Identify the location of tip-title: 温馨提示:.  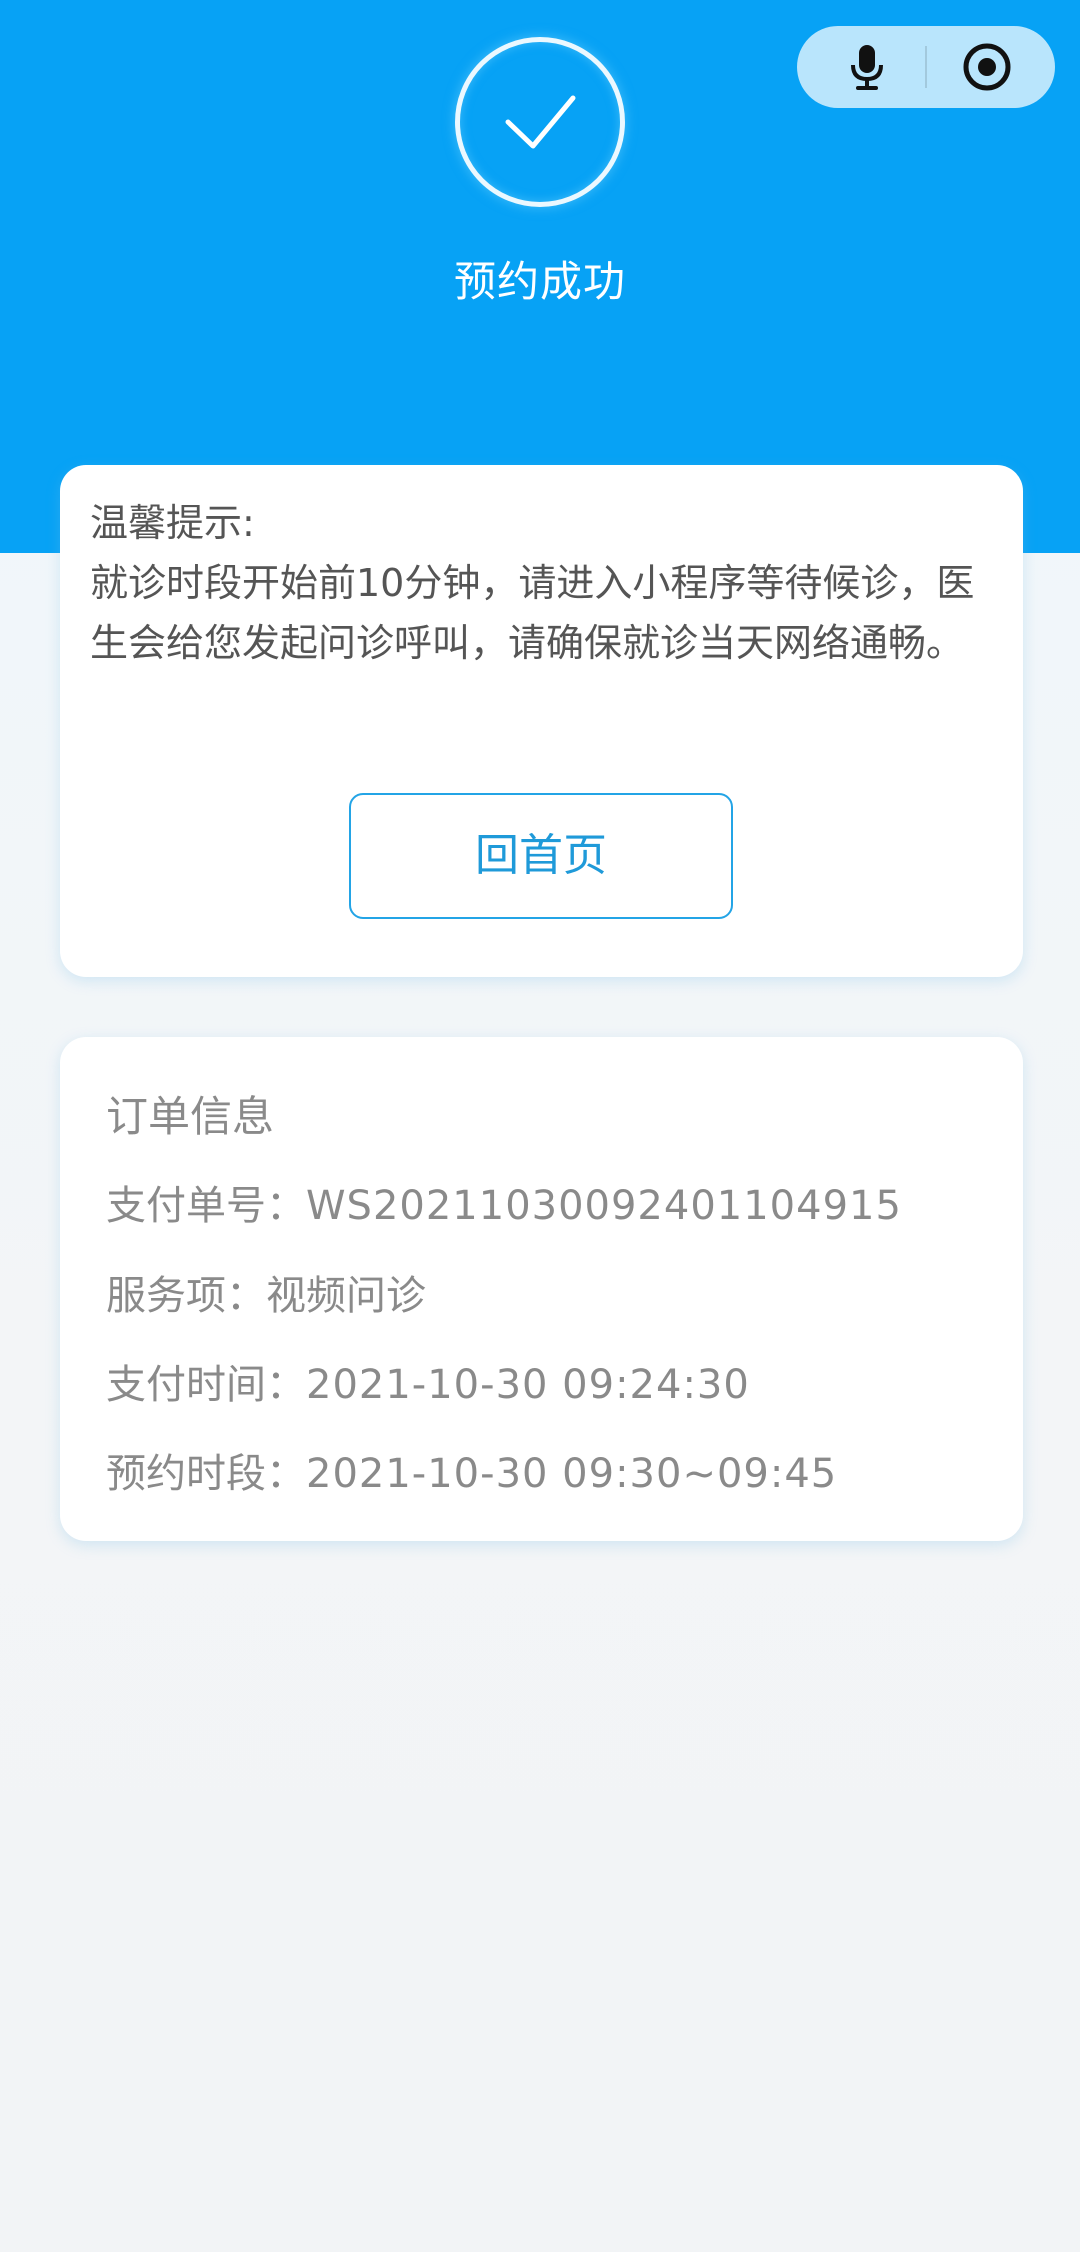
(172, 523).